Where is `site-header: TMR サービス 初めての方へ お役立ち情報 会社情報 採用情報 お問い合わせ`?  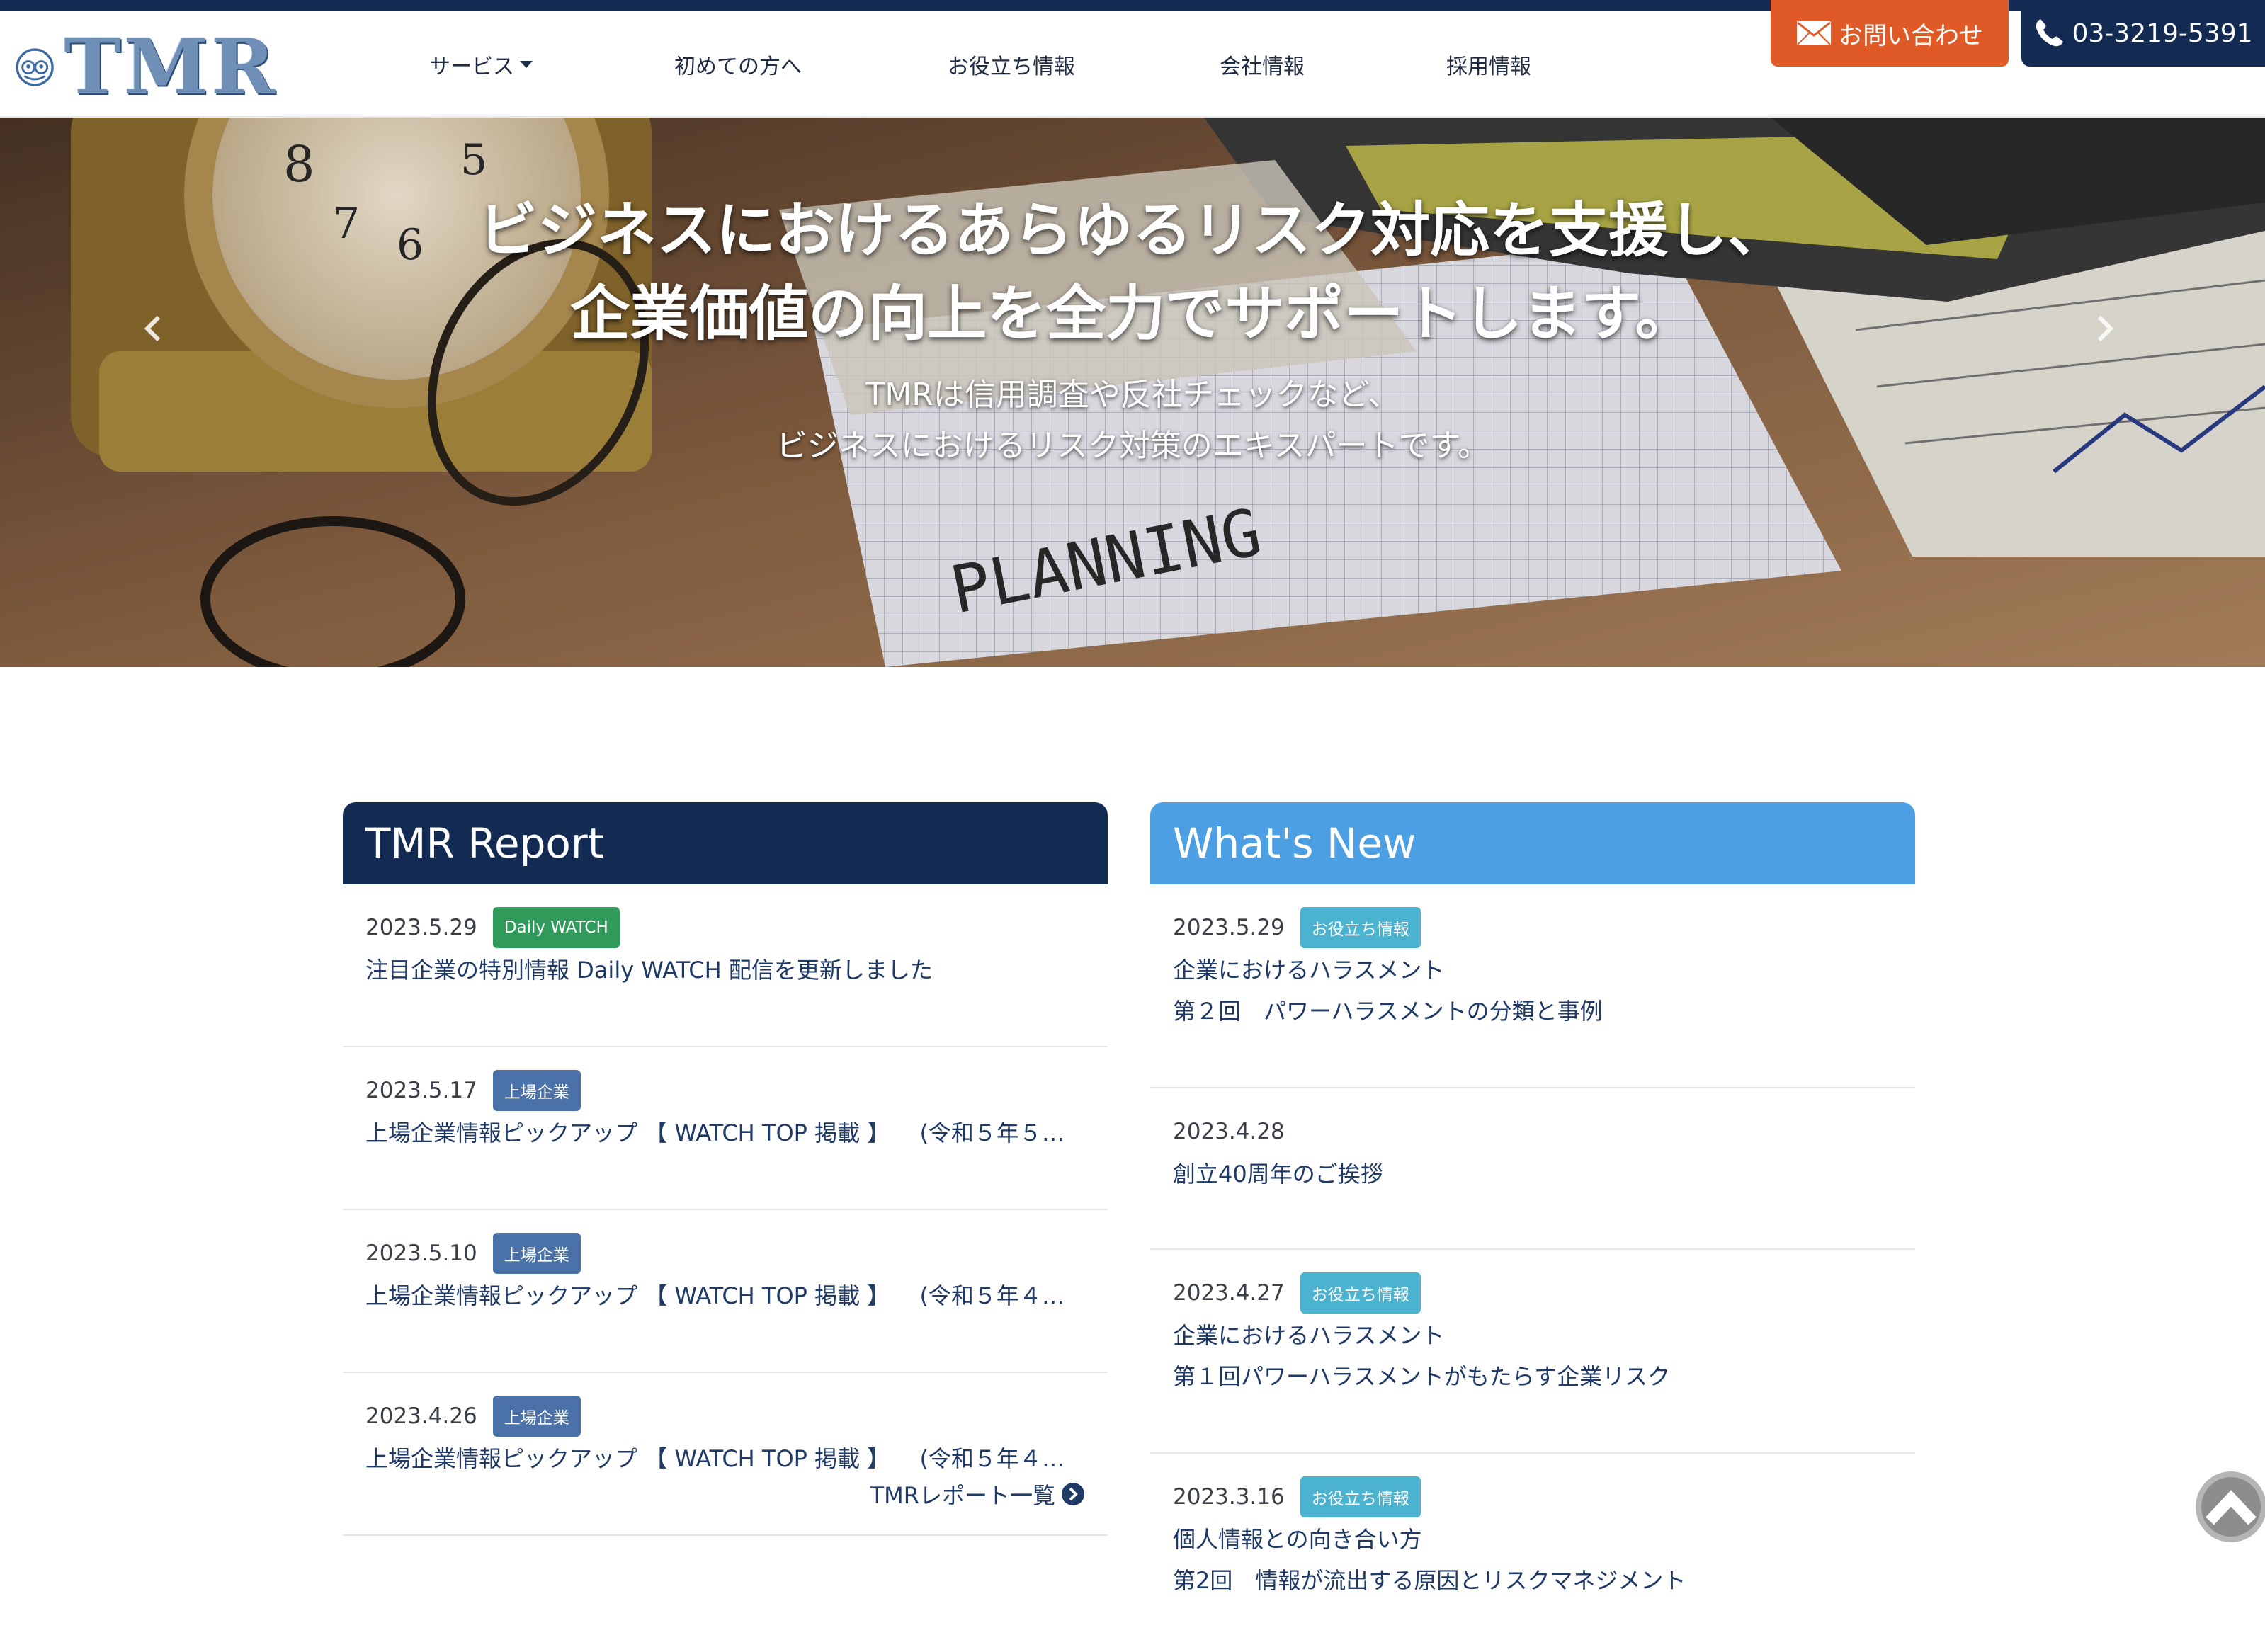
site-header: TMR サービス 初めての方へ お役立ち情報 会社情報 採用情報 お問い合わせ is located at coordinates (1132, 59).